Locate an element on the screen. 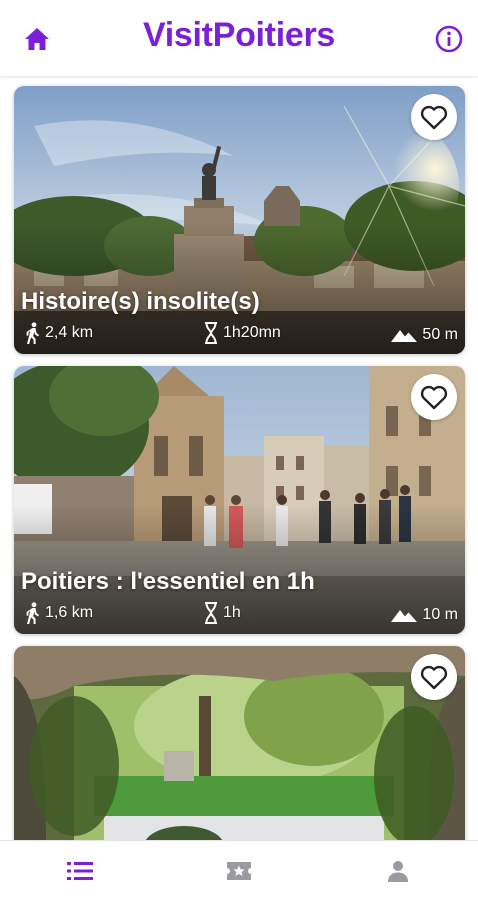  info-button is located at coordinates (449, 39).